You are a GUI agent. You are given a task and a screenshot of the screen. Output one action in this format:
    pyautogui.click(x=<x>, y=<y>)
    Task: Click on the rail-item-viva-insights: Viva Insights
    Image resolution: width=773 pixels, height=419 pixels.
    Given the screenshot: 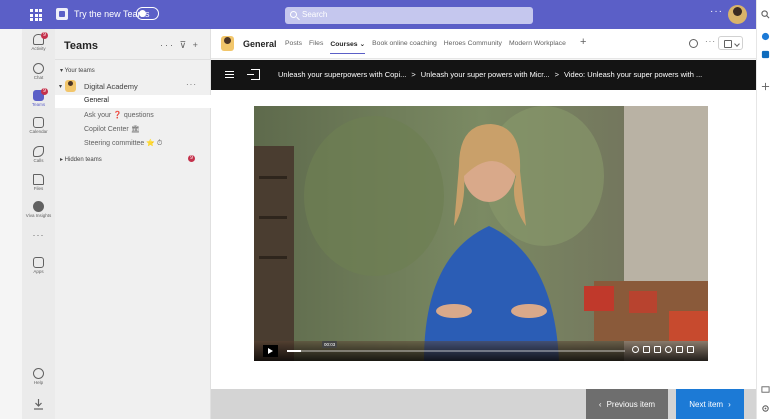 What is the action you would take?
    pyautogui.click(x=38, y=212)
    